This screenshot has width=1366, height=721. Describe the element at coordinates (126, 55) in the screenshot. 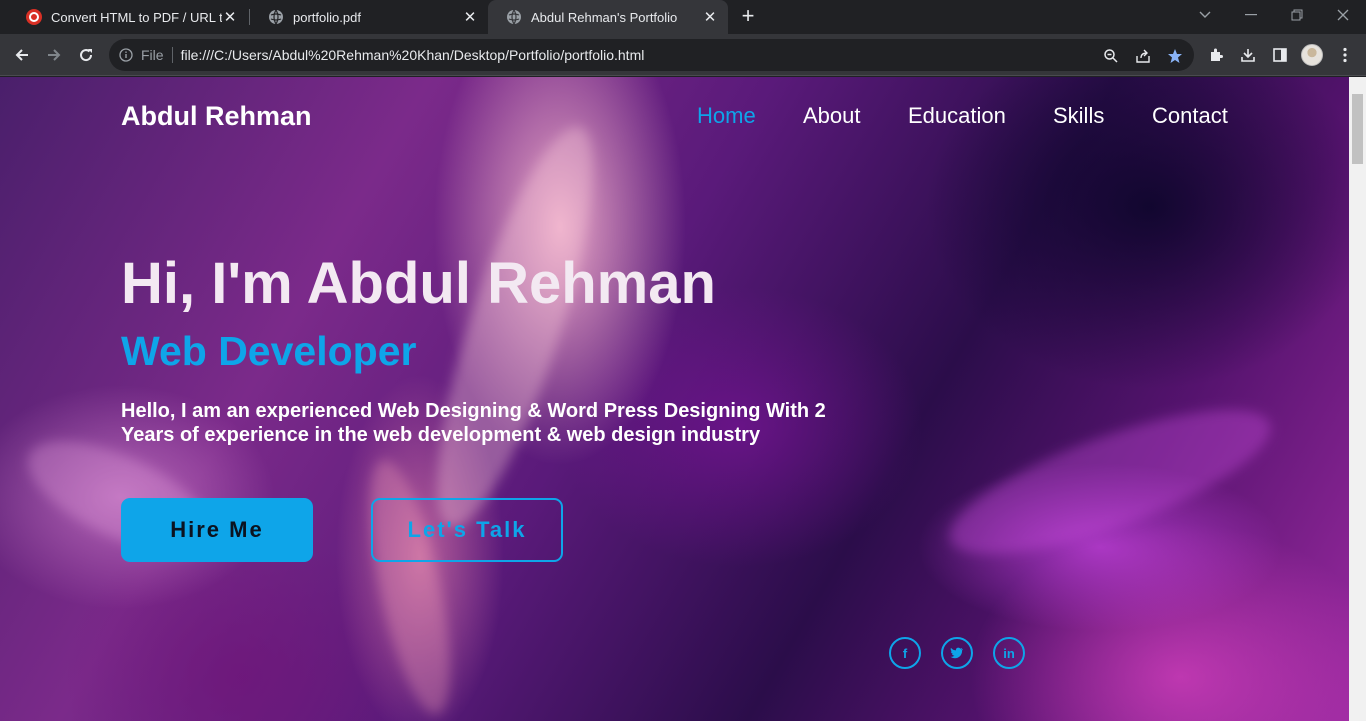

I see `info-icon` at that location.